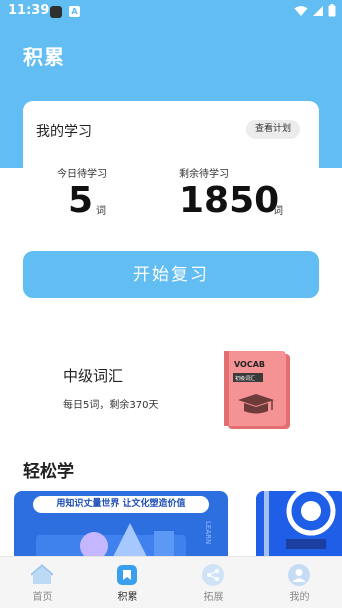  I want to click on today-label: 今日待学习, so click(82, 174).